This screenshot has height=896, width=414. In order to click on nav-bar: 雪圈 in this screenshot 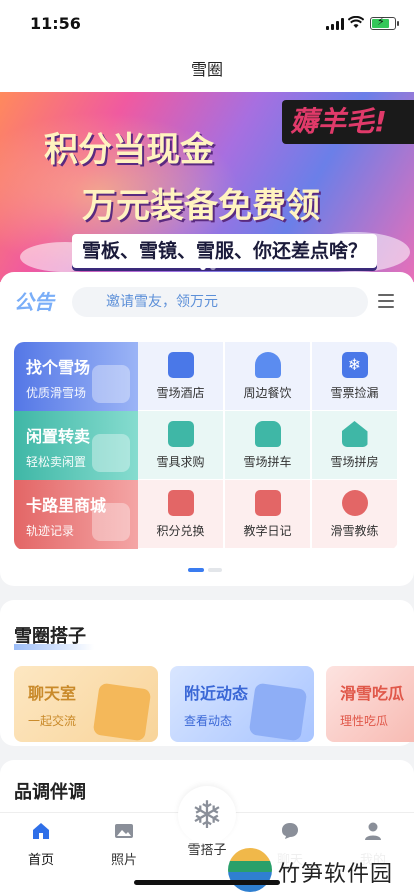, I will do `click(207, 70)`.